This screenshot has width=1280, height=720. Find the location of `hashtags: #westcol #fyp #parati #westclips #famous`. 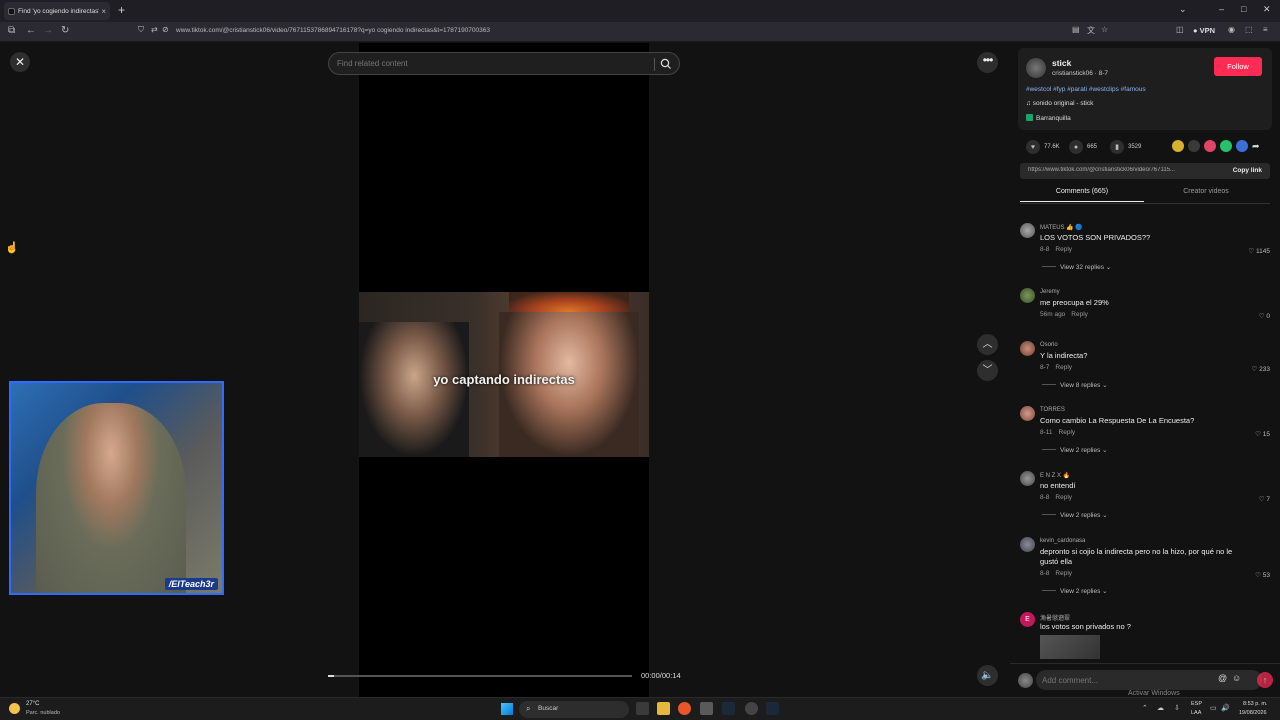

hashtags: #westcol #fyp #parati #westclips #famous is located at coordinates (1086, 89).